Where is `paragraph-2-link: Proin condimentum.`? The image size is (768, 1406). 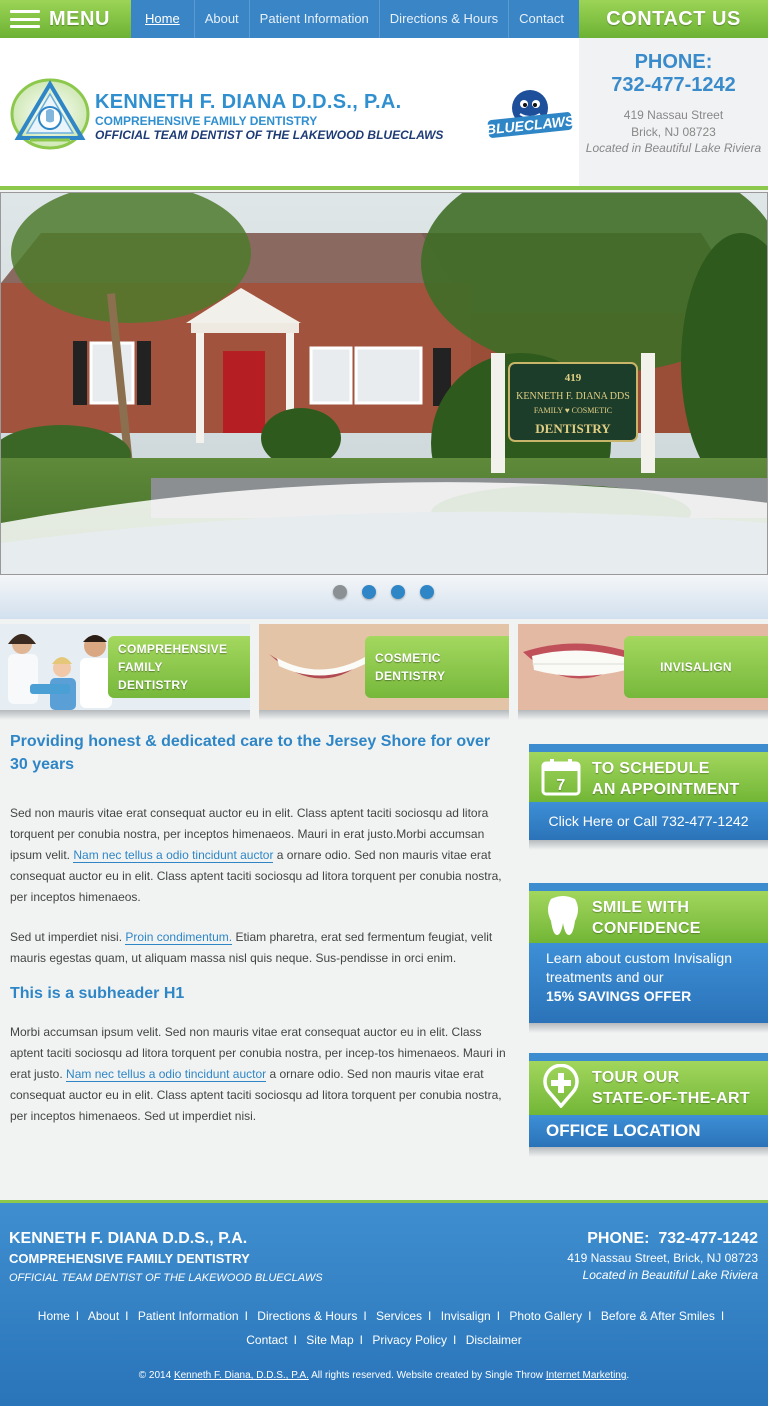
paragraph-2-link: Proin condimentum. is located at coordinates (179, 937).